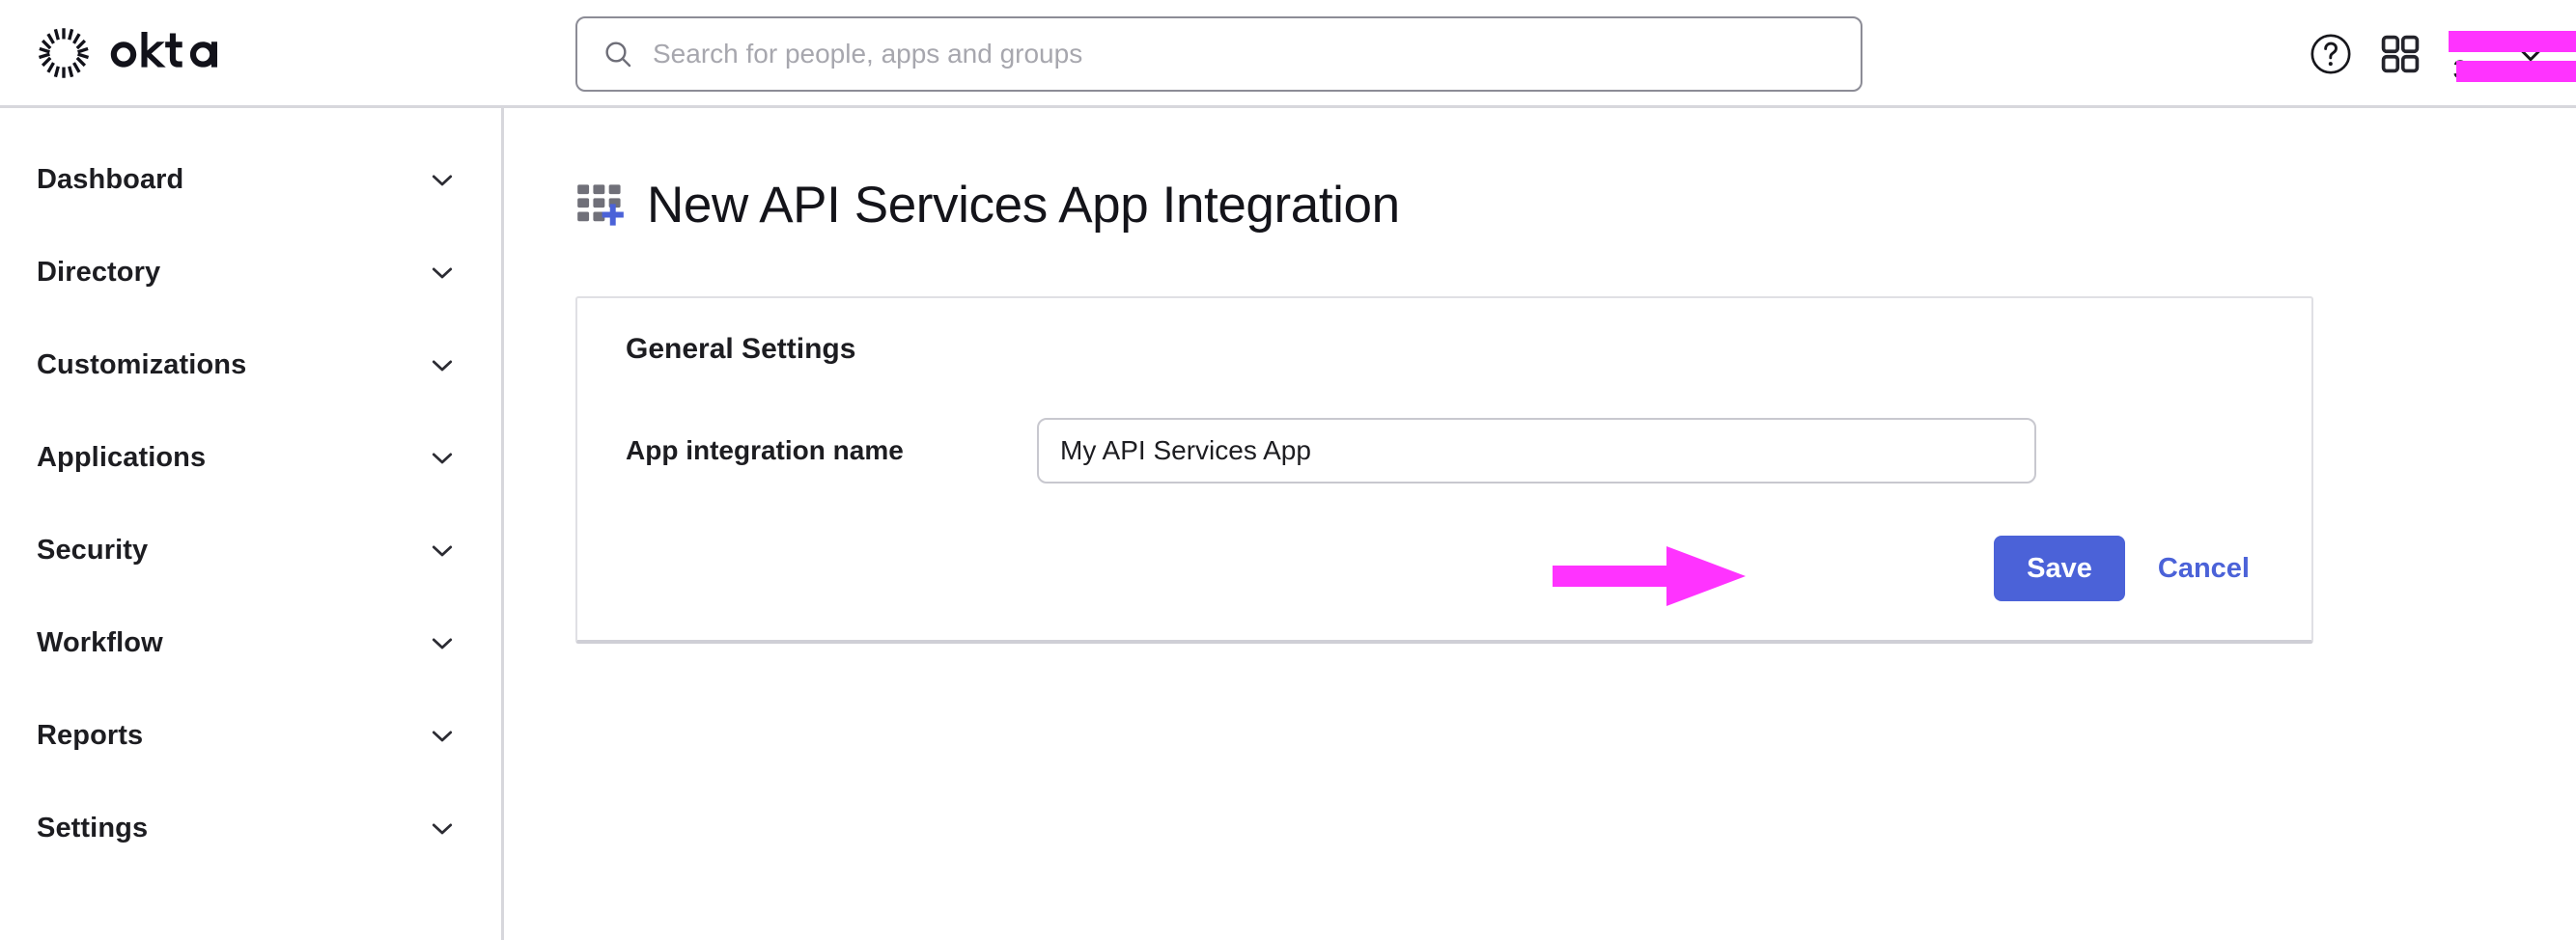 This screenshot has width=2576, height=940. I want to click on help-button, so click(2331, 54).